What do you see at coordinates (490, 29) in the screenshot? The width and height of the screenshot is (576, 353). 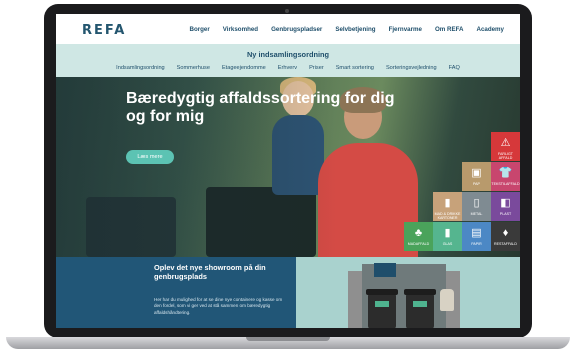 I see `nav-item-academy: Academy` at bounding box center [490, 29].